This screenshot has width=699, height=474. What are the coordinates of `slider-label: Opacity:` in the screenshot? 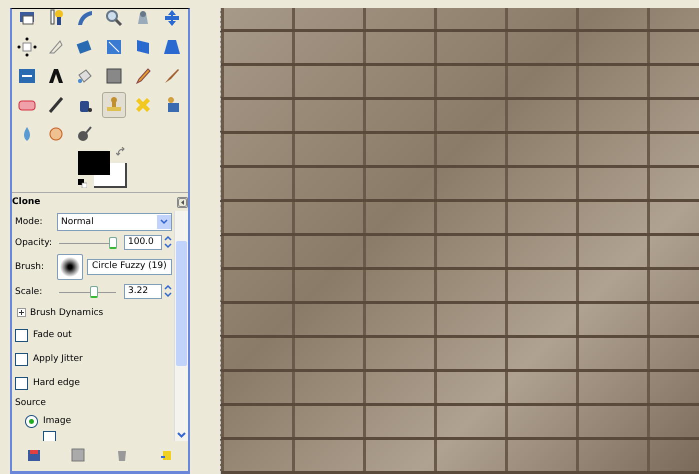 It's located at (34, 243).